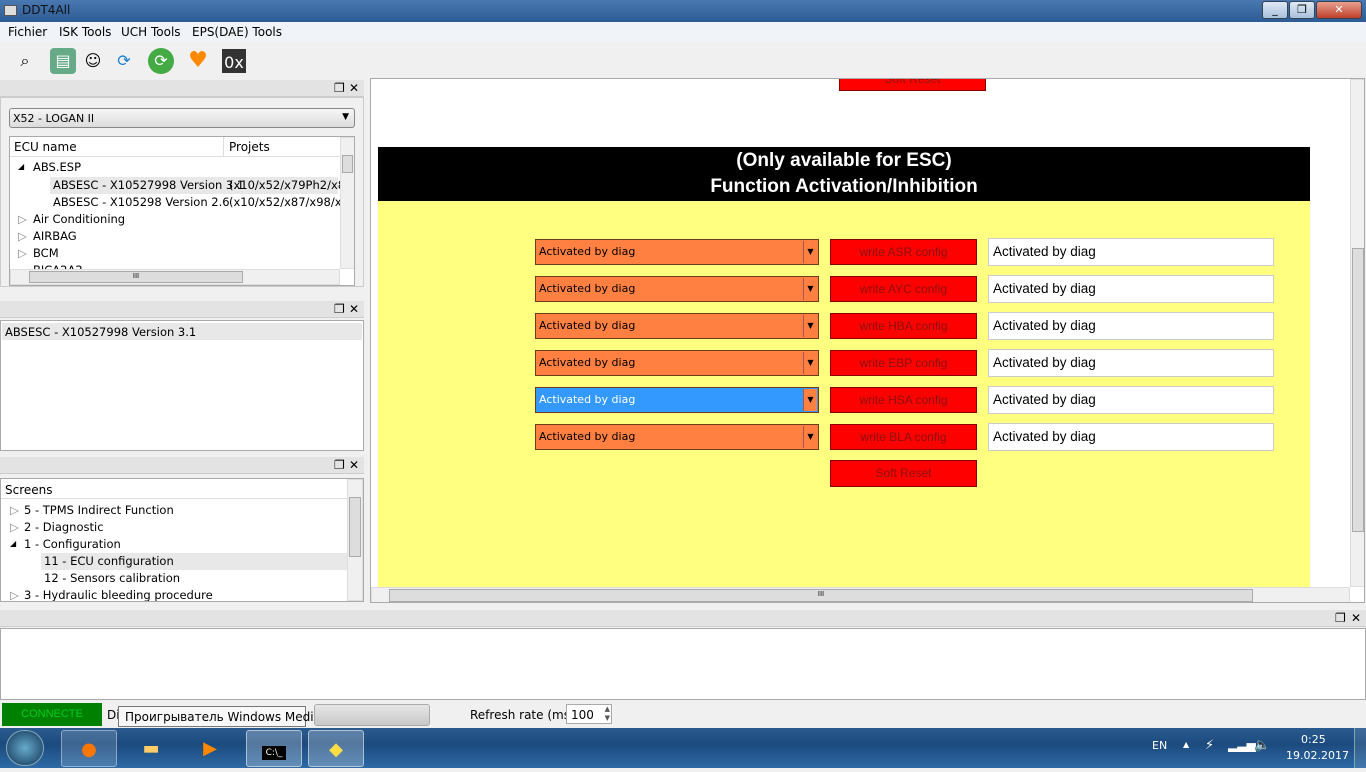 The width and height of the screenshot is (1366, 772). I want to click on connection-status: CONNECTE, so click(52, 714).